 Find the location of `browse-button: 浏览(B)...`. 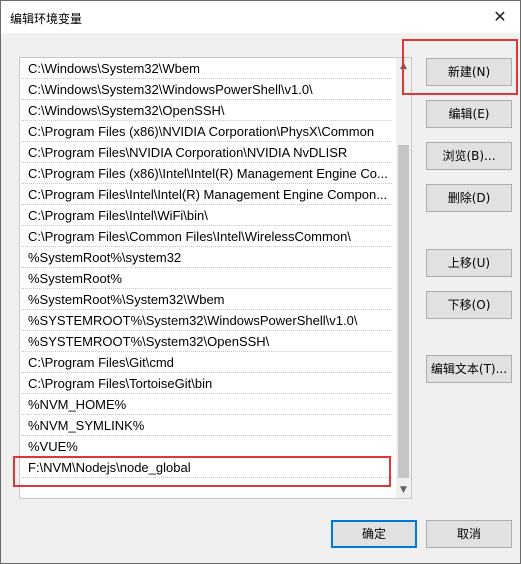

browse-button: 浏览(B)... is located at coordinates (469, 156).